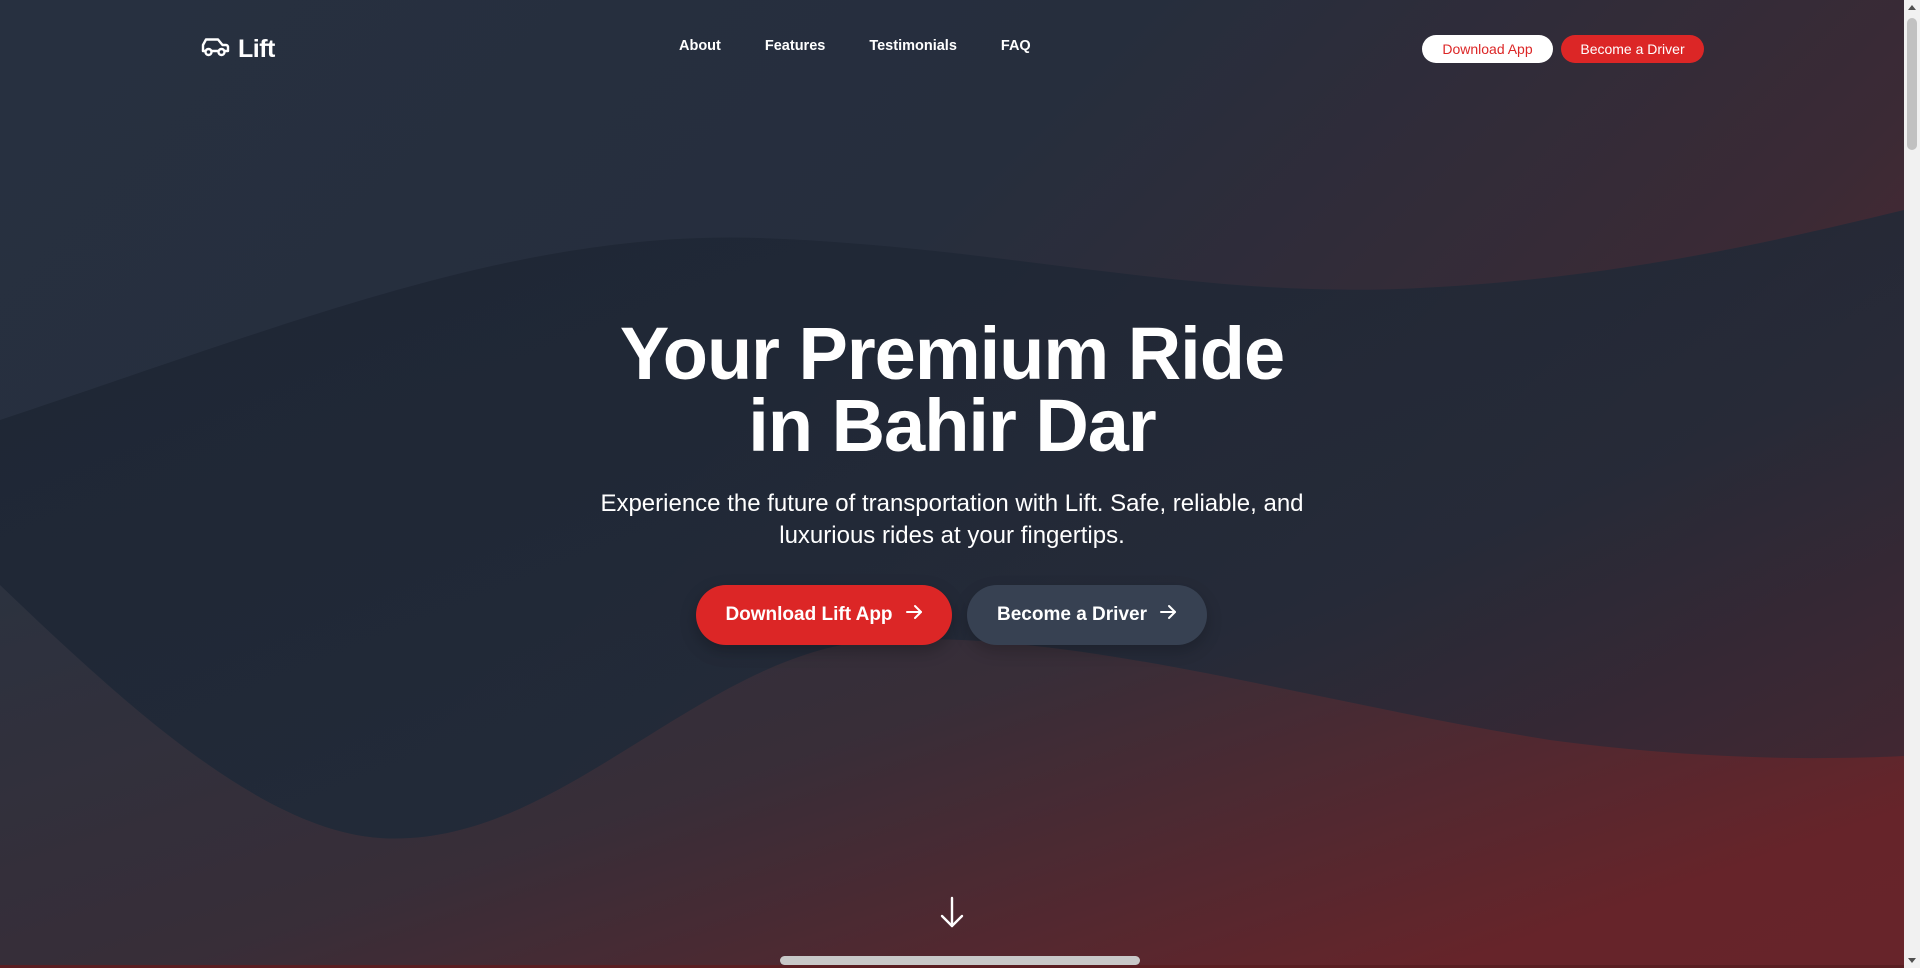 This screenshot has width=1920, height=968. I want to click on hero-title-line2: in Bahir Dar, so click(952, 425).